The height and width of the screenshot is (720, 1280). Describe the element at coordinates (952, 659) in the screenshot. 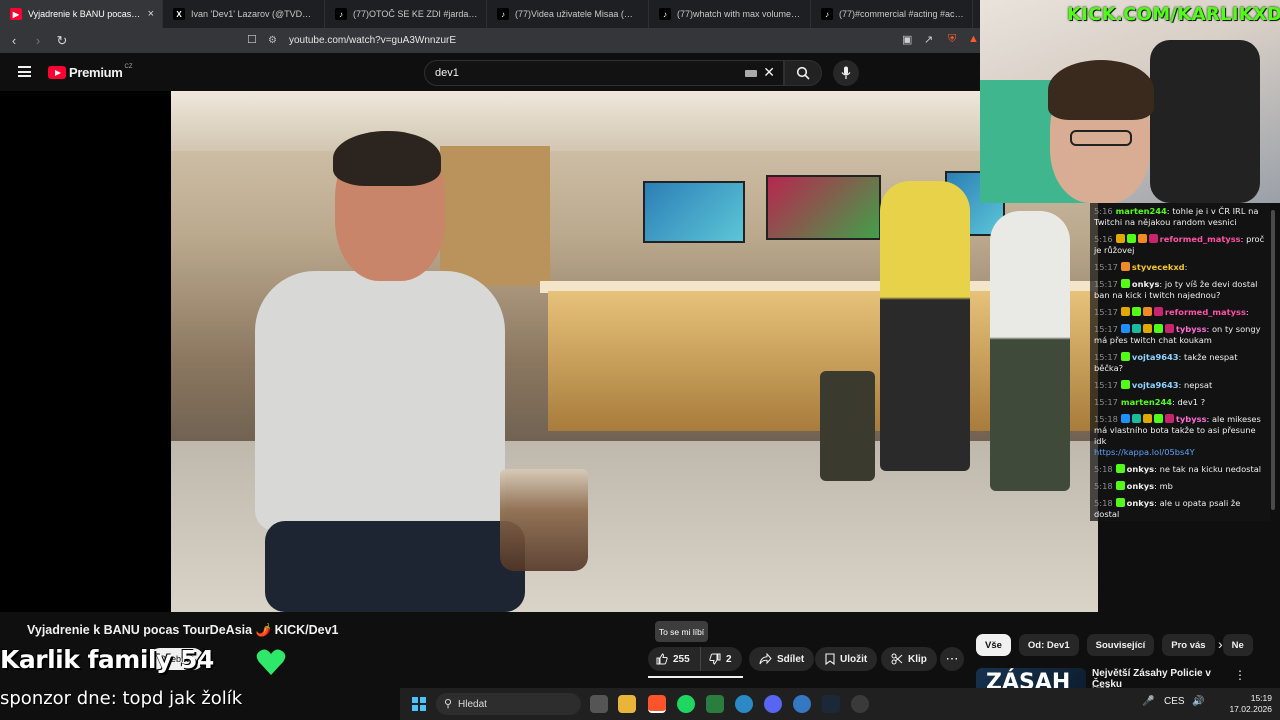

I see `more-actions-icon: ⋯` at that location.